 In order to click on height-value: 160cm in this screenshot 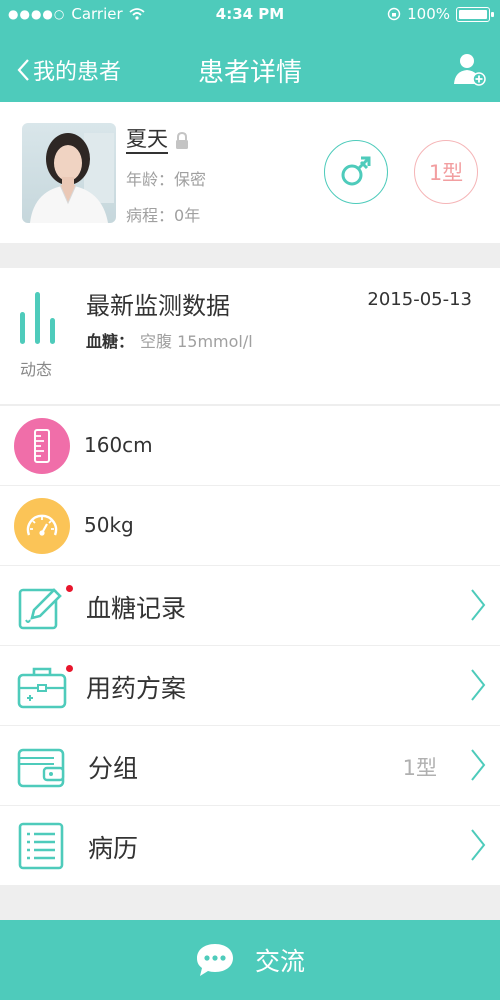, I will do `click(118, 445)`.